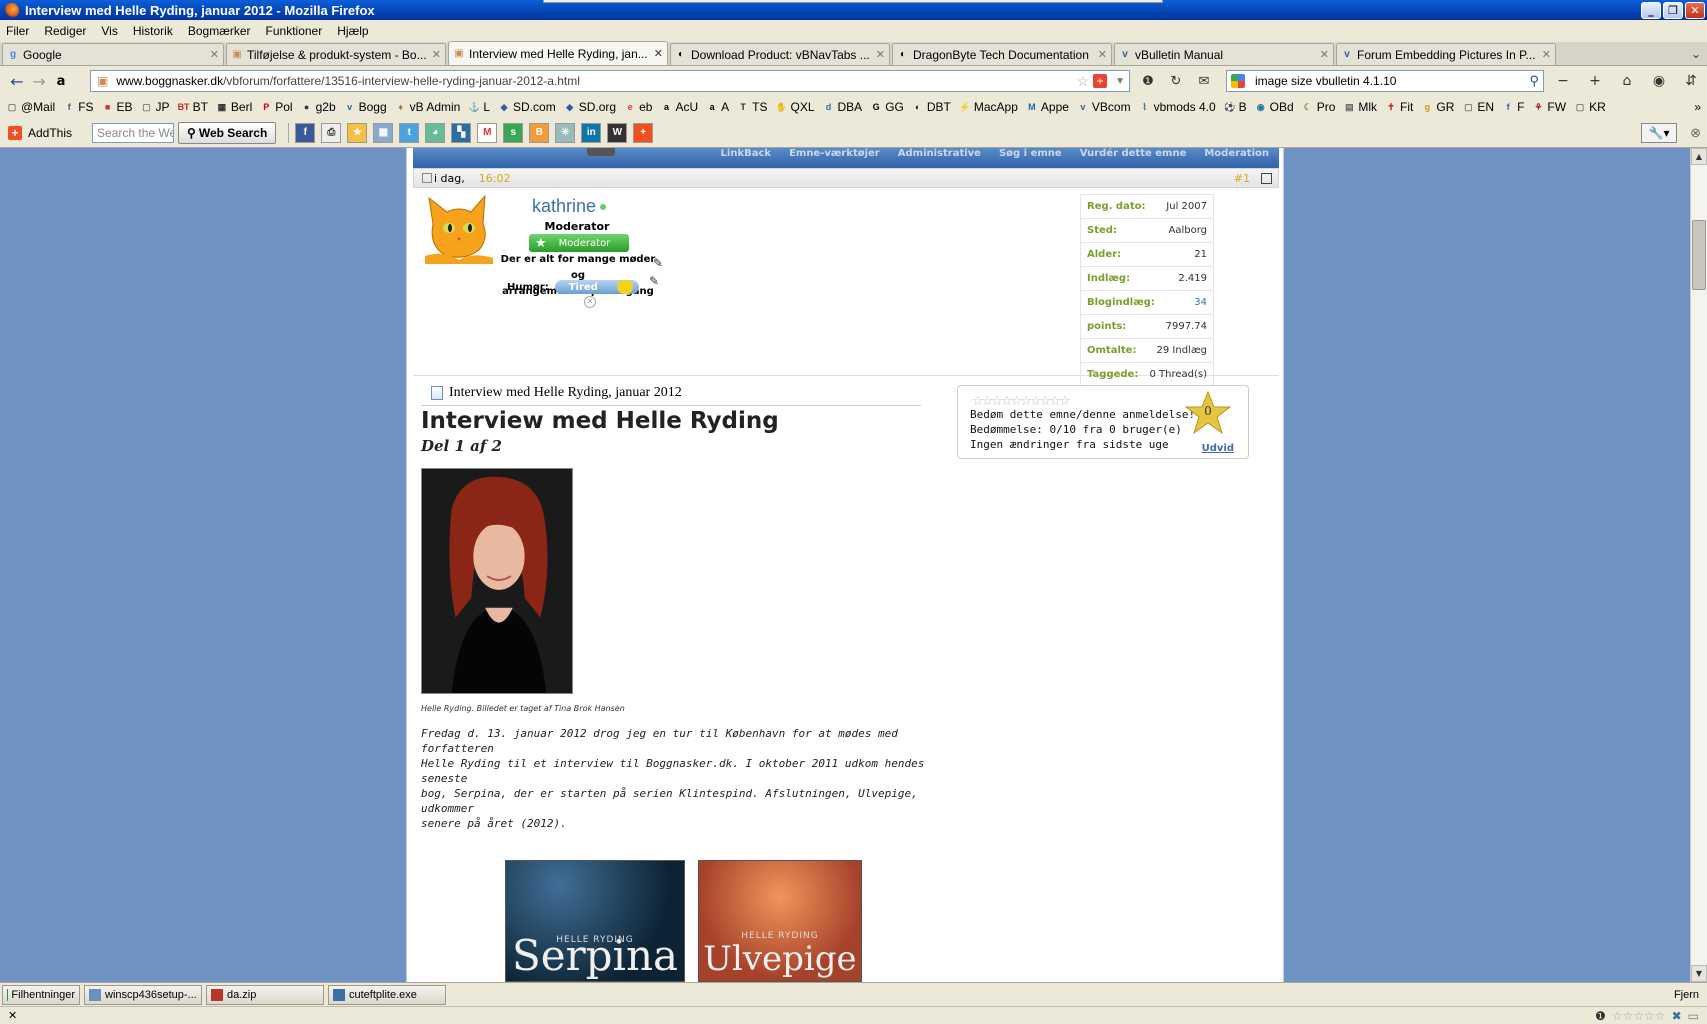  What do you see at coordinates (234, 107) in the screenshot?
I see `bookmark-item: ▦ Berl` at bounding box center [234, 107].